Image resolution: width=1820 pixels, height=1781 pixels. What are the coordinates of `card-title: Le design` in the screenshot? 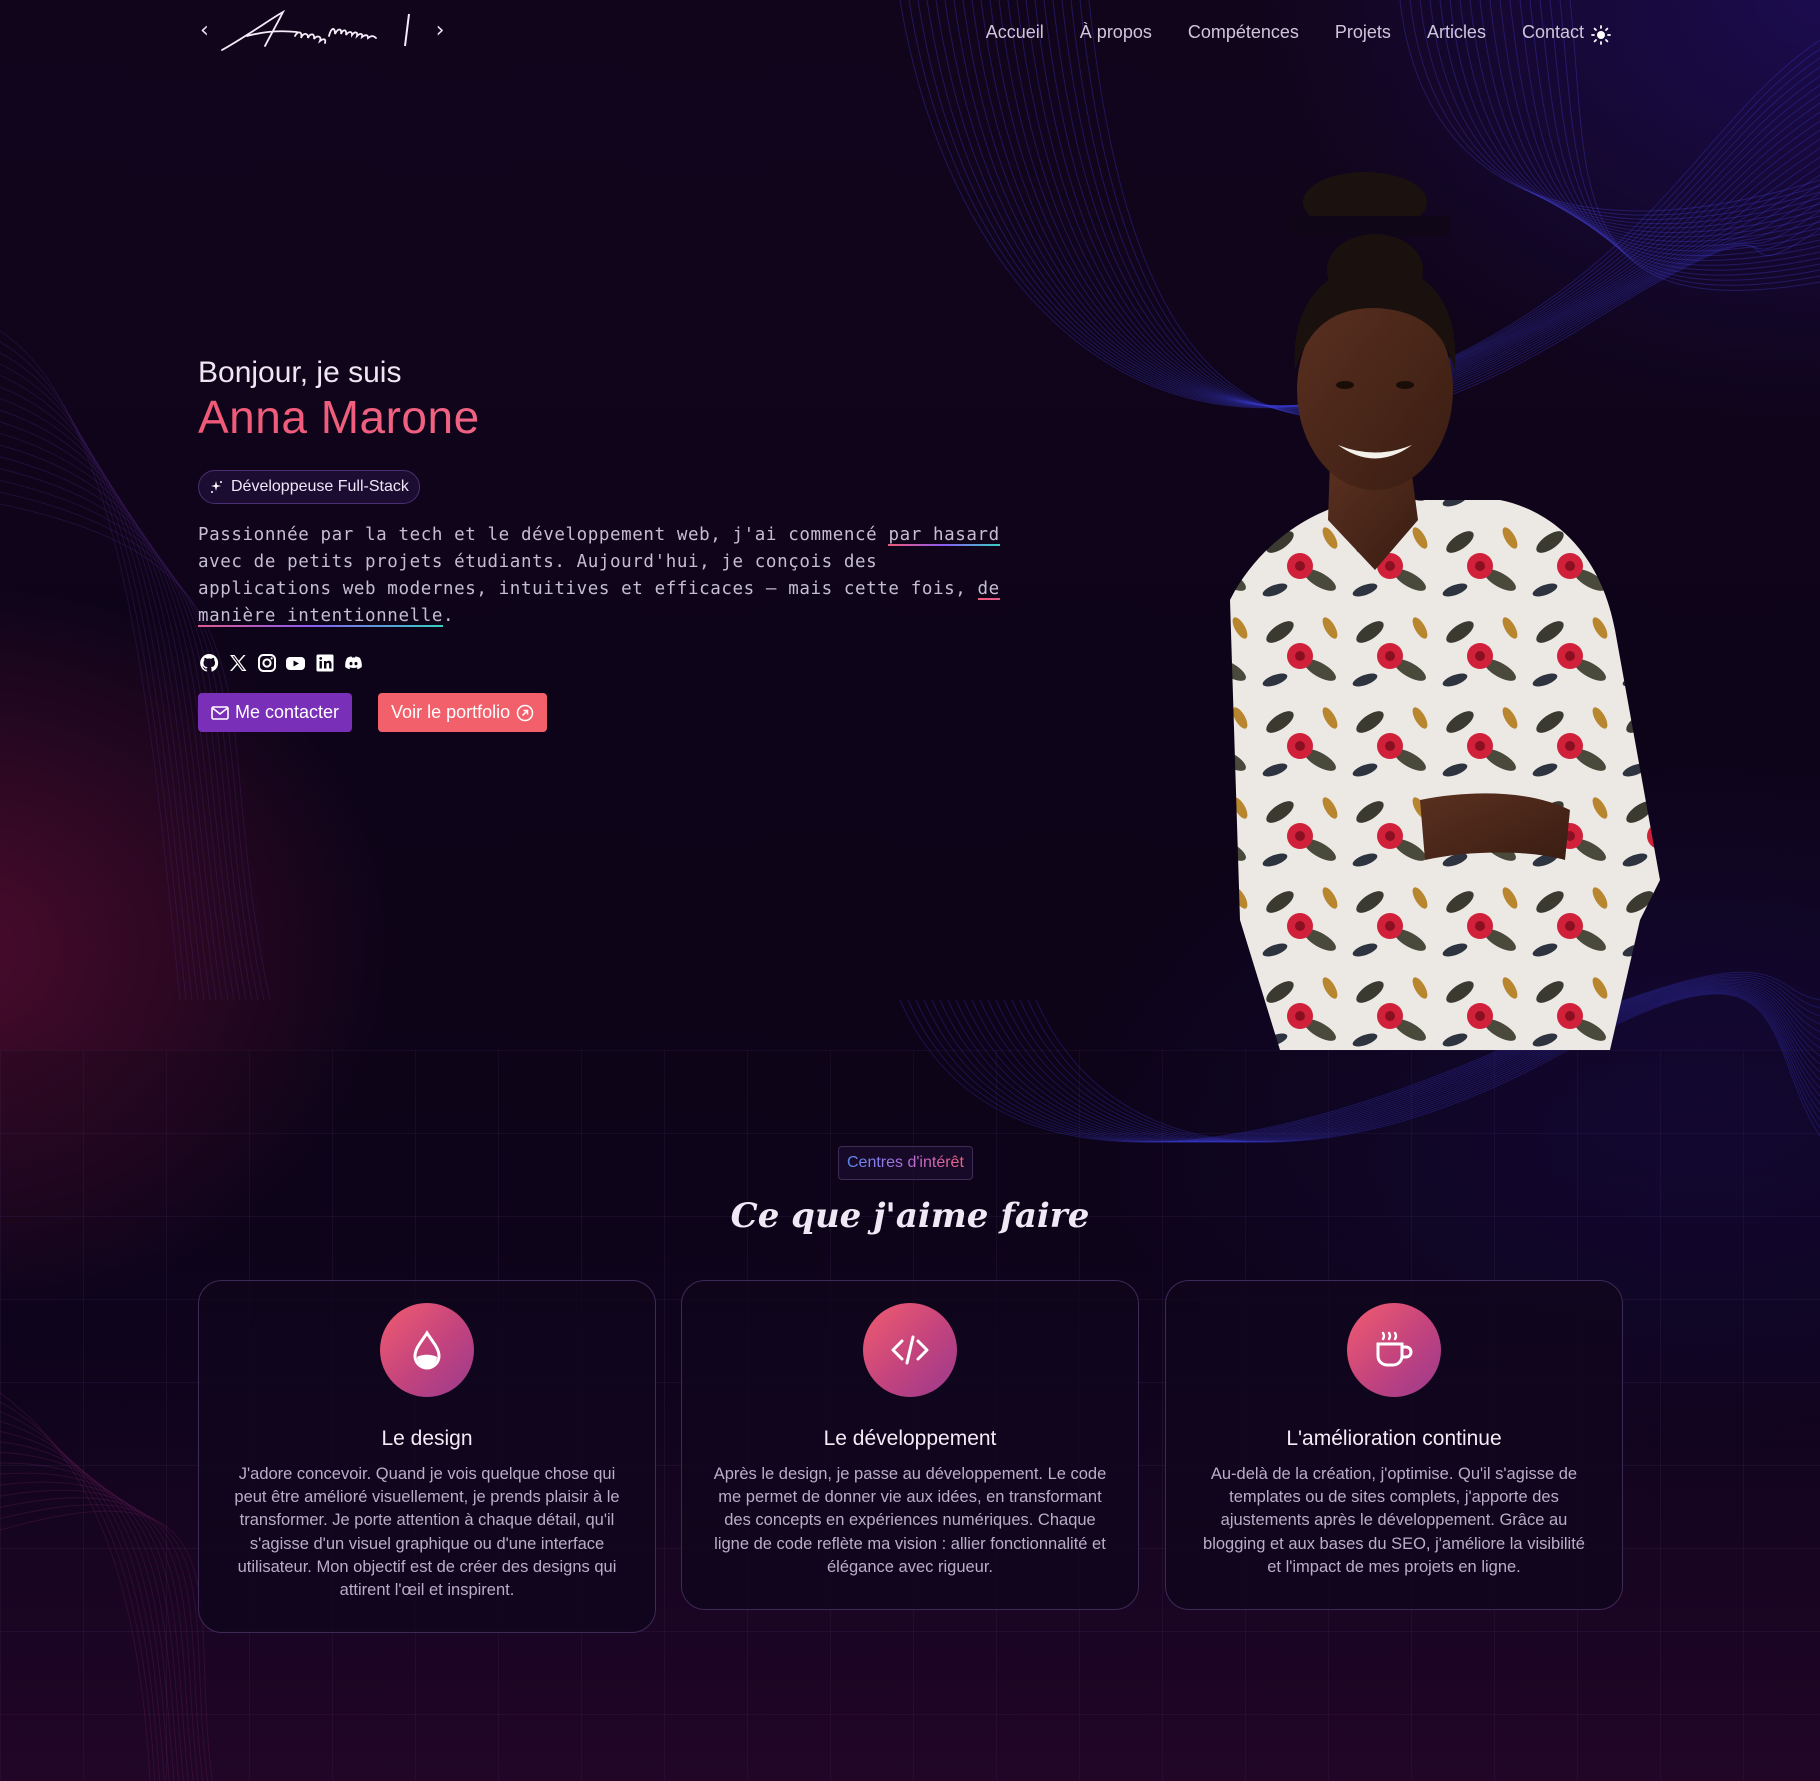 It's located at (427, 1438).